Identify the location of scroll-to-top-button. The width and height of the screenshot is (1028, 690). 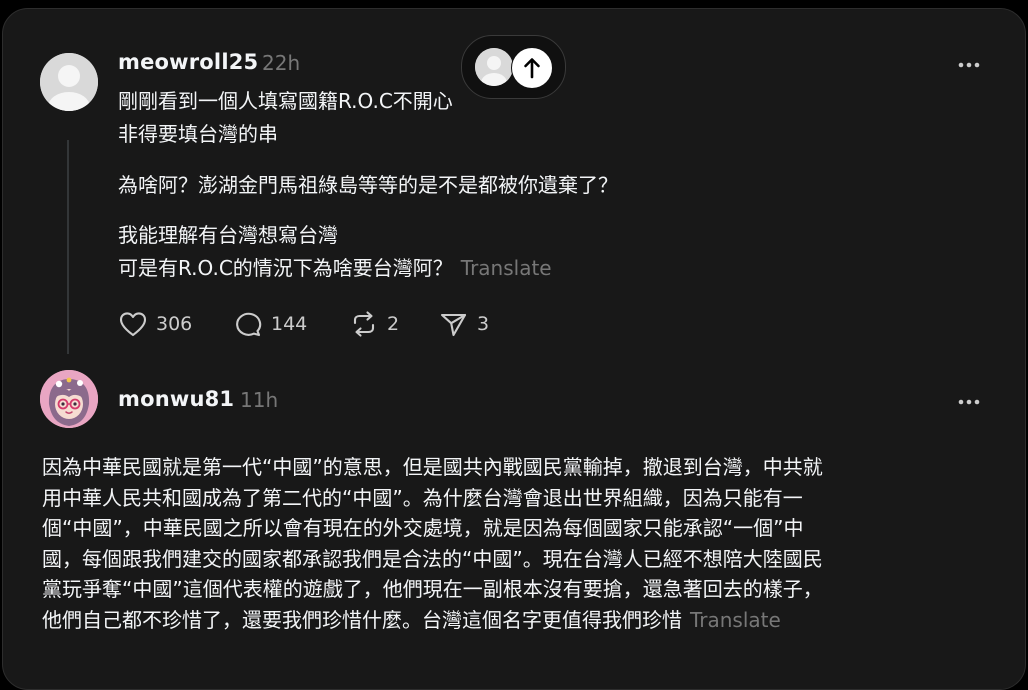
(532, 68).